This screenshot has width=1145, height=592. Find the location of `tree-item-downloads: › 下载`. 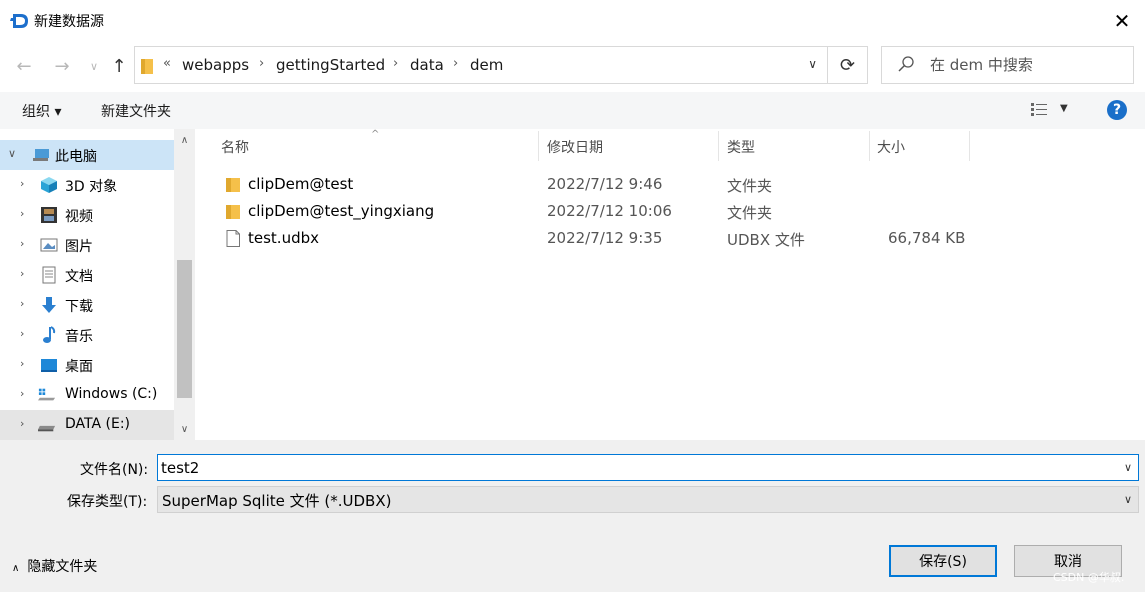

tree-item-downloads: › 下载 is located at coordinates (87, 305).